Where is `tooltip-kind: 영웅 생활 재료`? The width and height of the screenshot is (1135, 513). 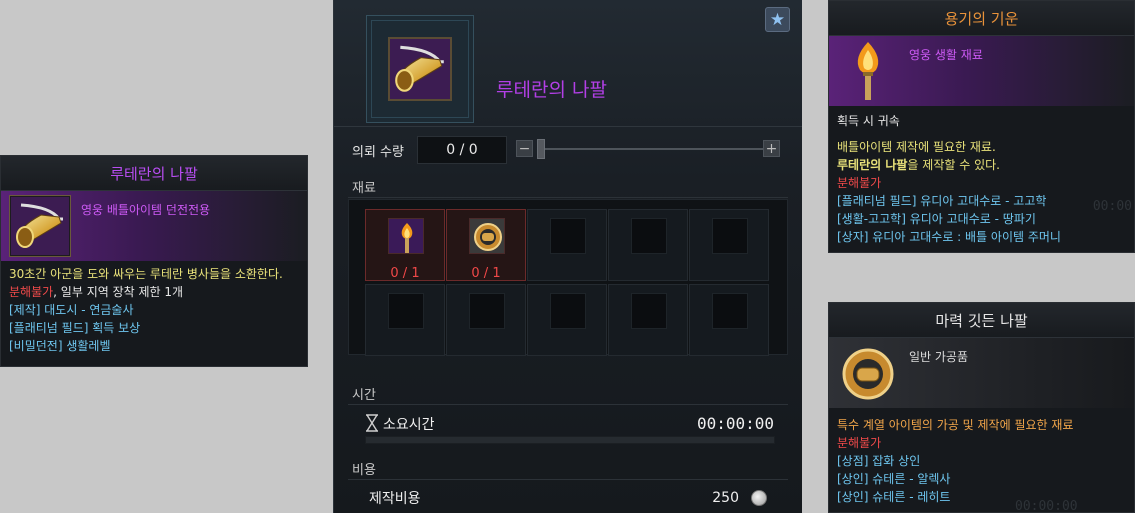 tooltip-kind: 영웅 생활 재료 is located at coordinates (946, 55).